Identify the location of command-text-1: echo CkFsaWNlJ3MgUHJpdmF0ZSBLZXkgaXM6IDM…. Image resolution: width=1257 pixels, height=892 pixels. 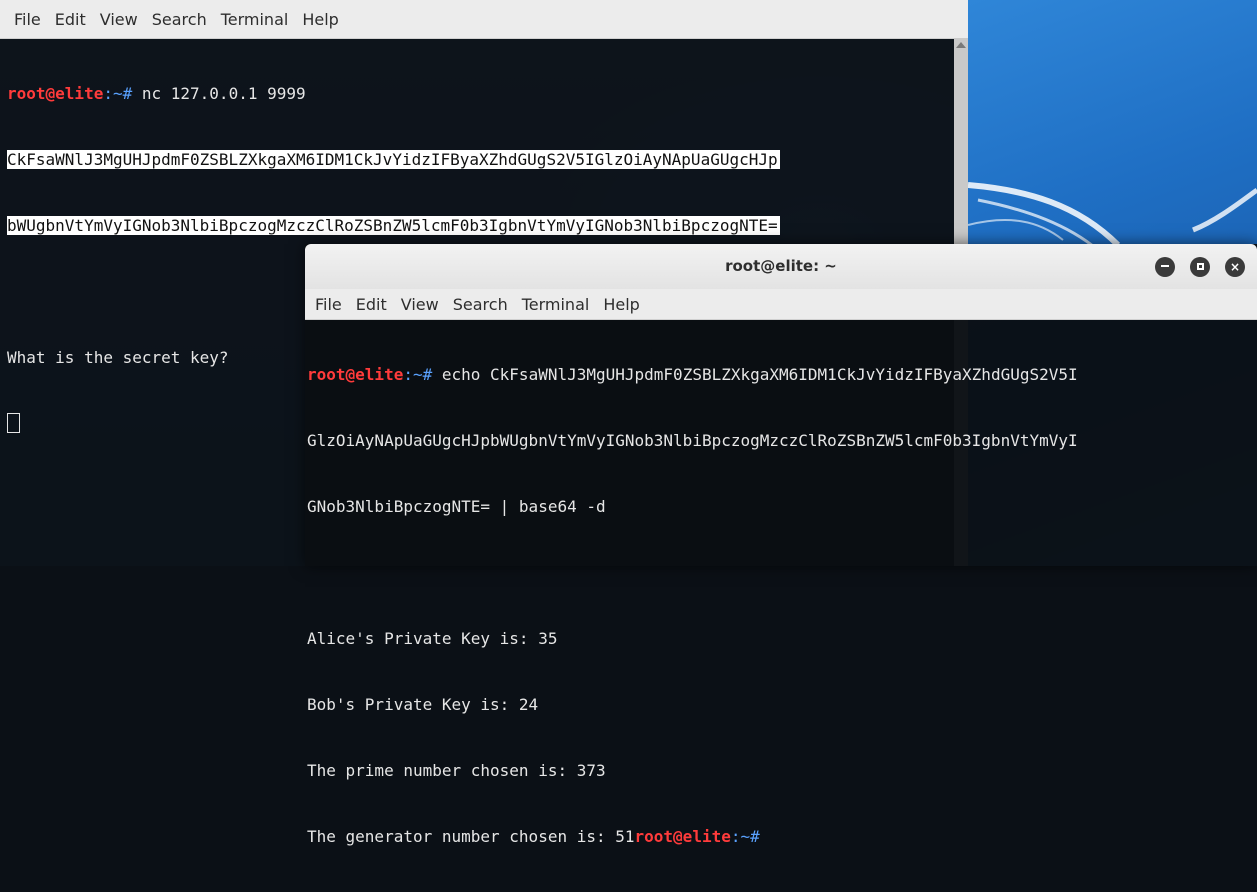
(755, 374).